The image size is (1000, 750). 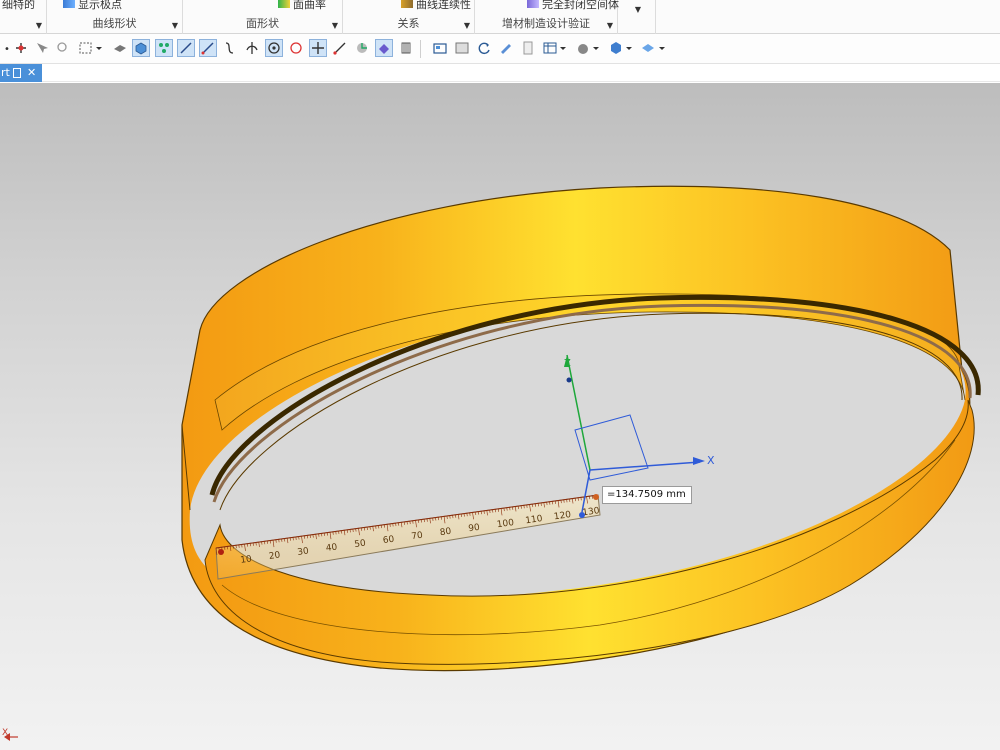 What do you see at coordinates (42, 48) in the screenshot?
I see `select-filter-icon` at bounding box center [42, 48].